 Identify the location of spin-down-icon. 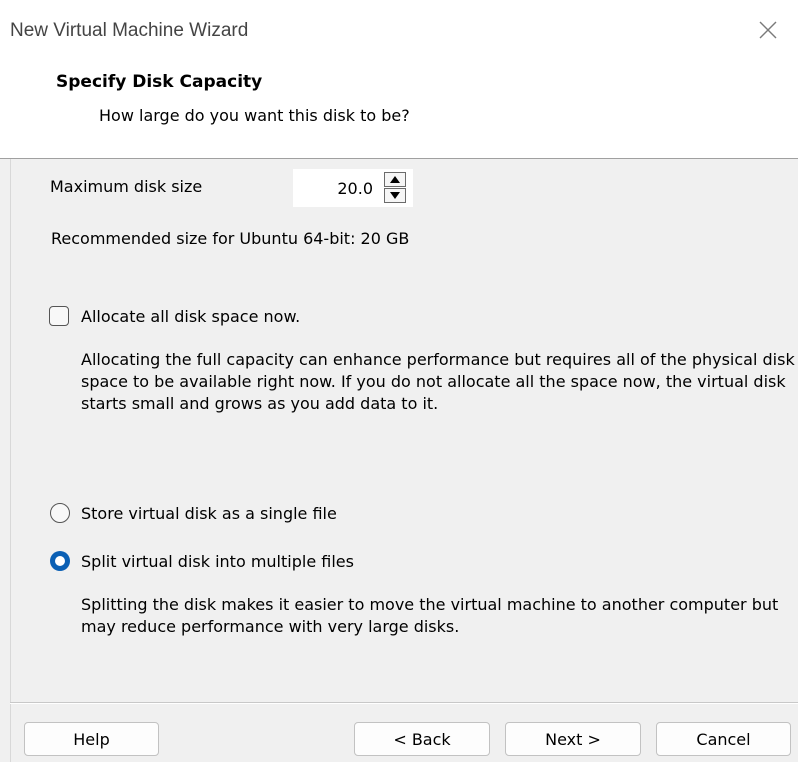
(395, 195).